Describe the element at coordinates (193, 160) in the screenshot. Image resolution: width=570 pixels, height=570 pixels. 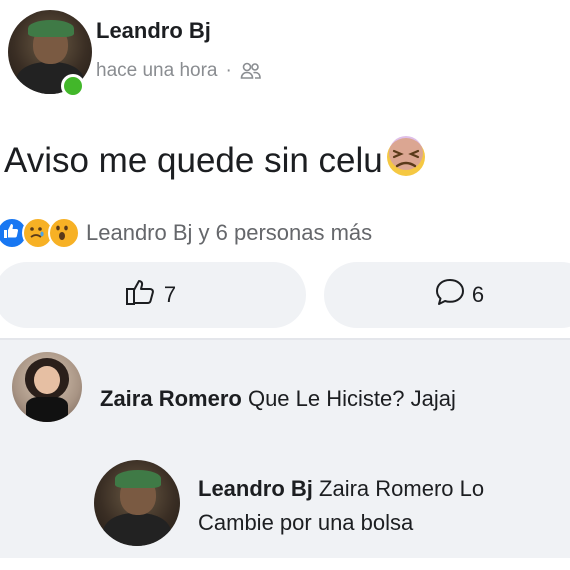
I see `post-body: Aviso me quede sin celu` at that location.